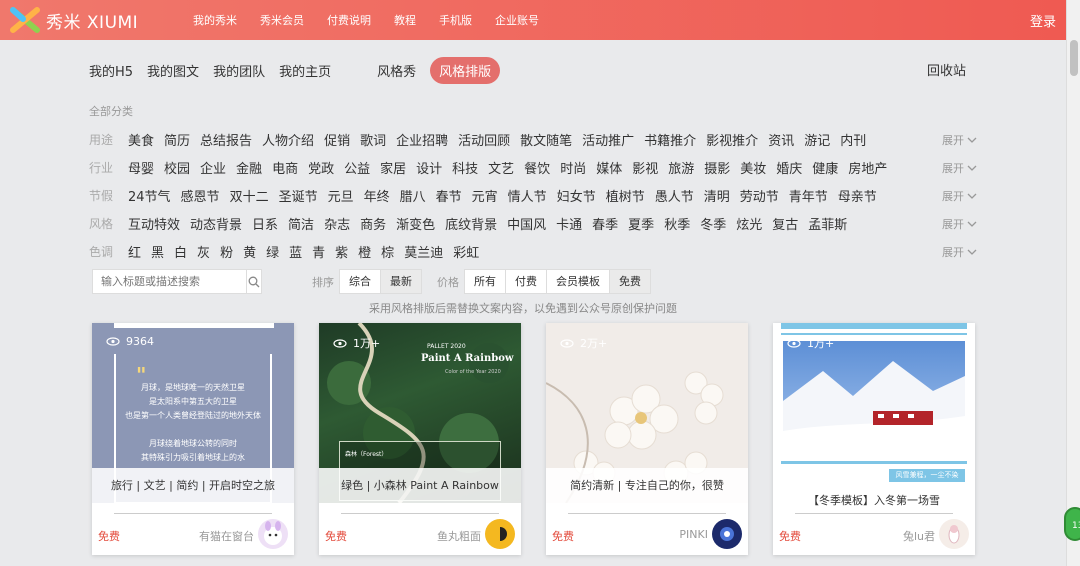 The image size is (1080, 566). Describe the element at coordinates (405, 20) in the screenshot. I see `nav-tutorial: 教程` at that location.